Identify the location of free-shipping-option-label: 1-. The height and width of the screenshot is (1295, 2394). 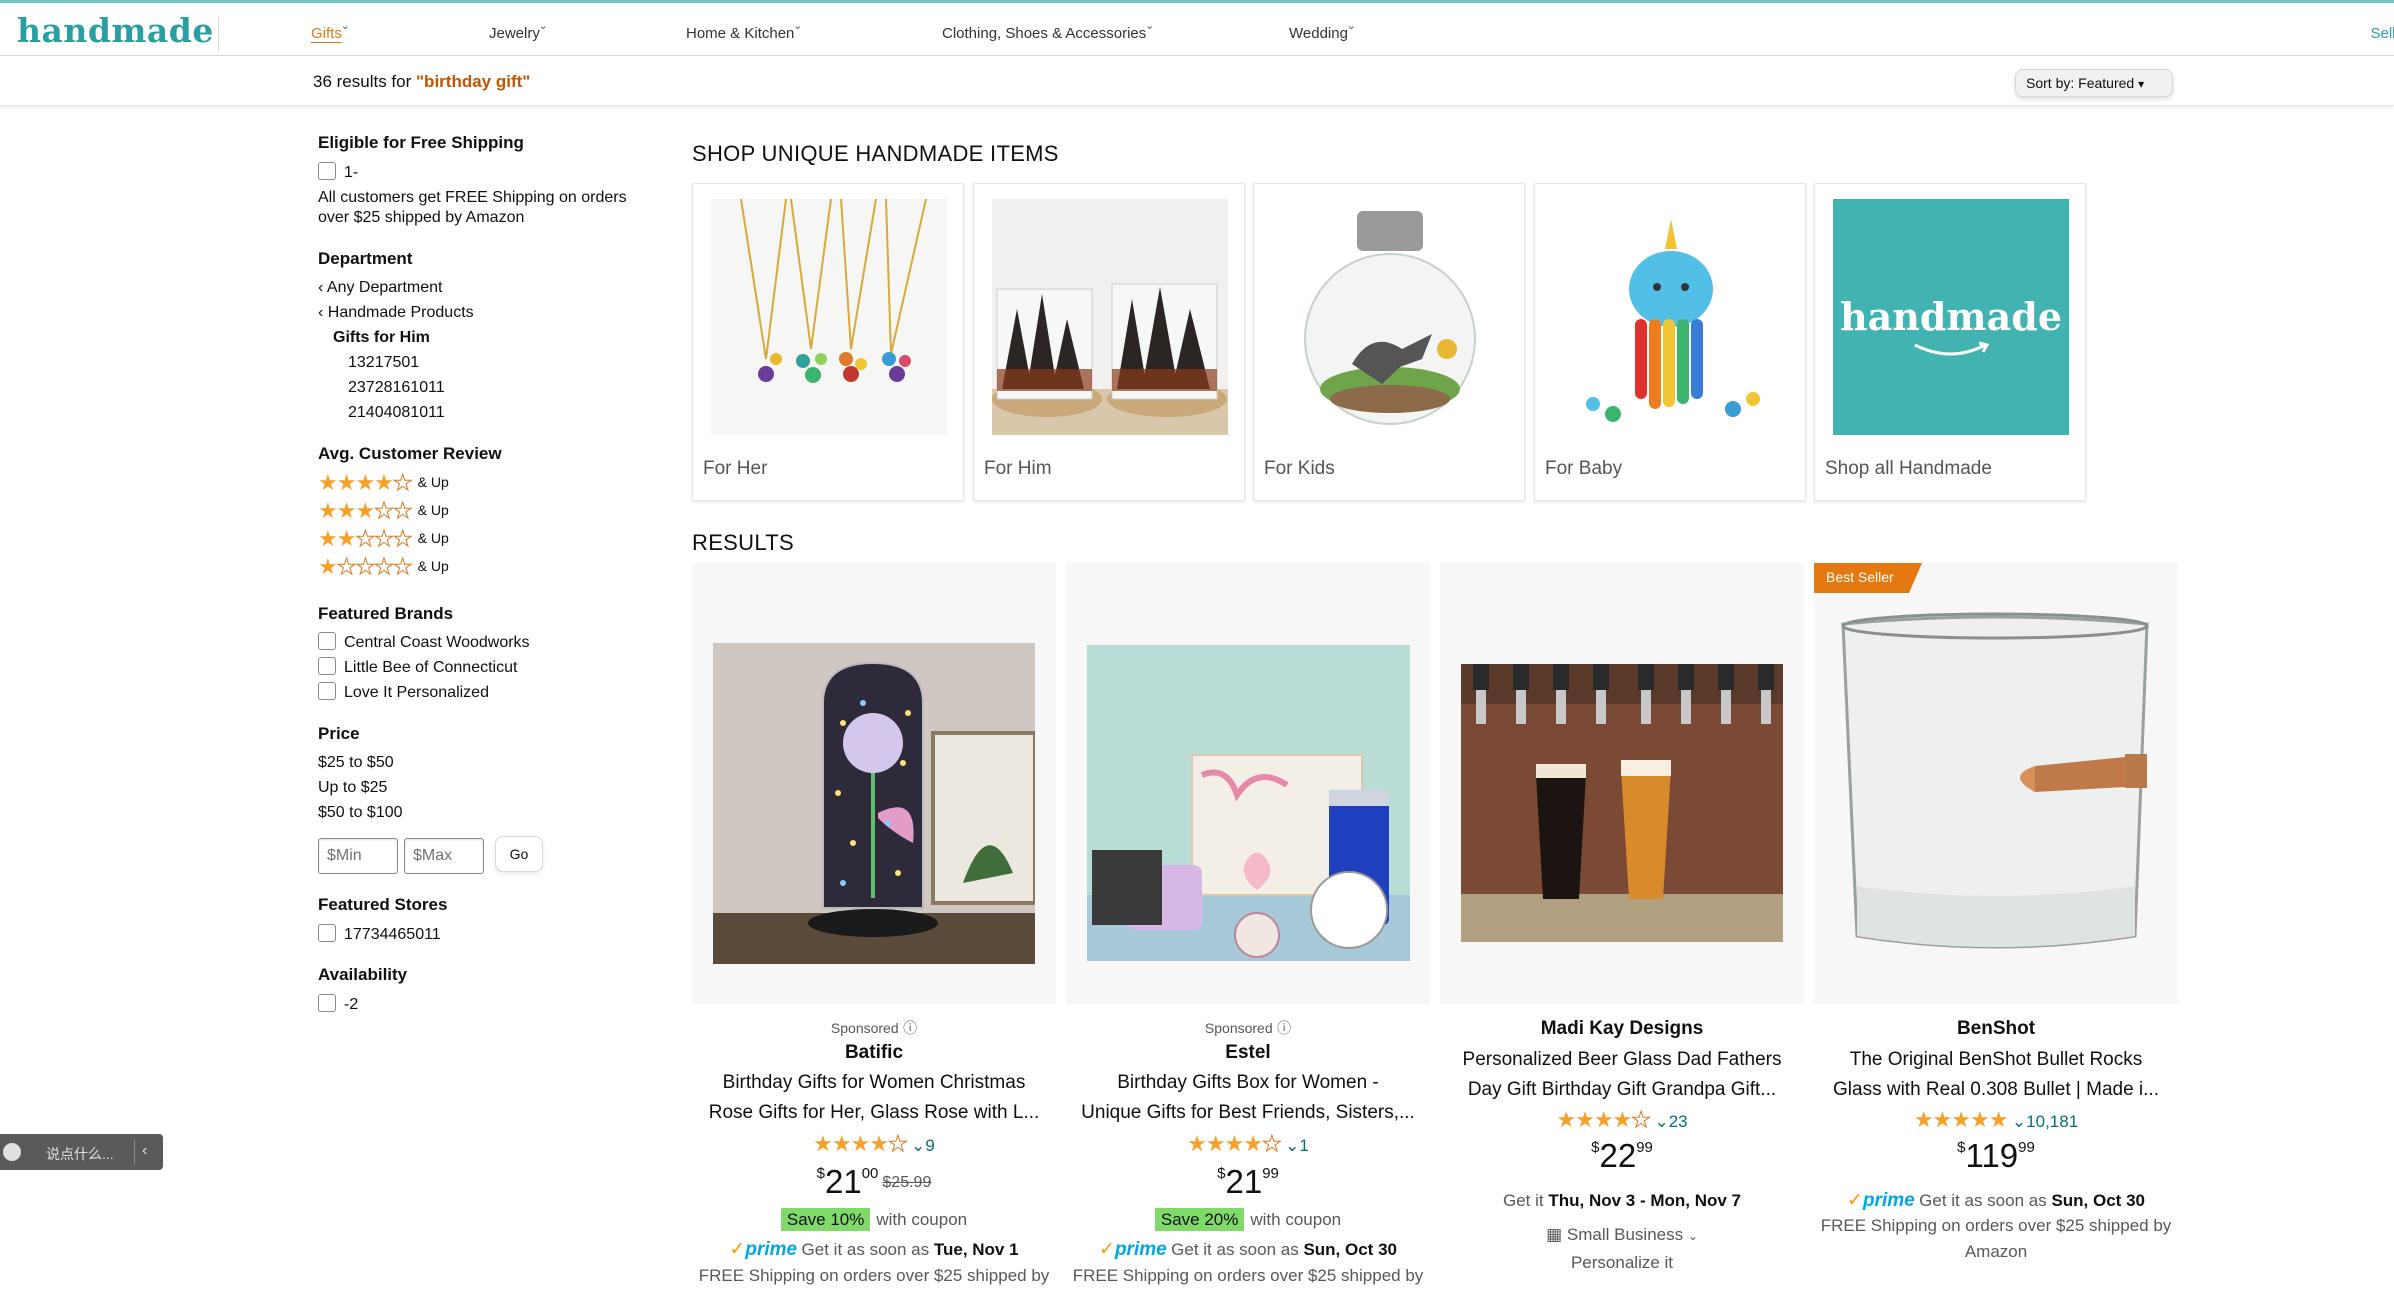
(351, 172).